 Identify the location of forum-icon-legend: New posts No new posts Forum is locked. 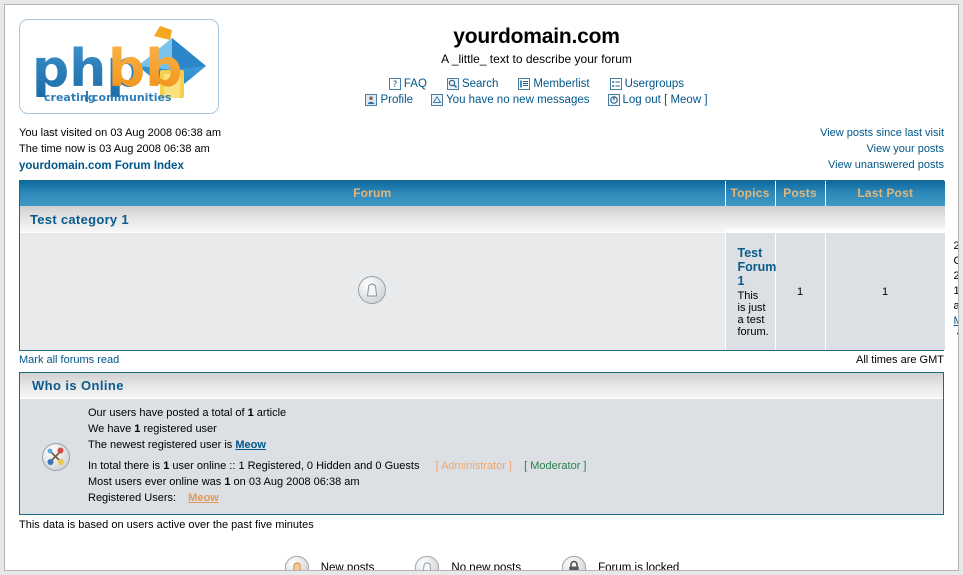
(481, 563).